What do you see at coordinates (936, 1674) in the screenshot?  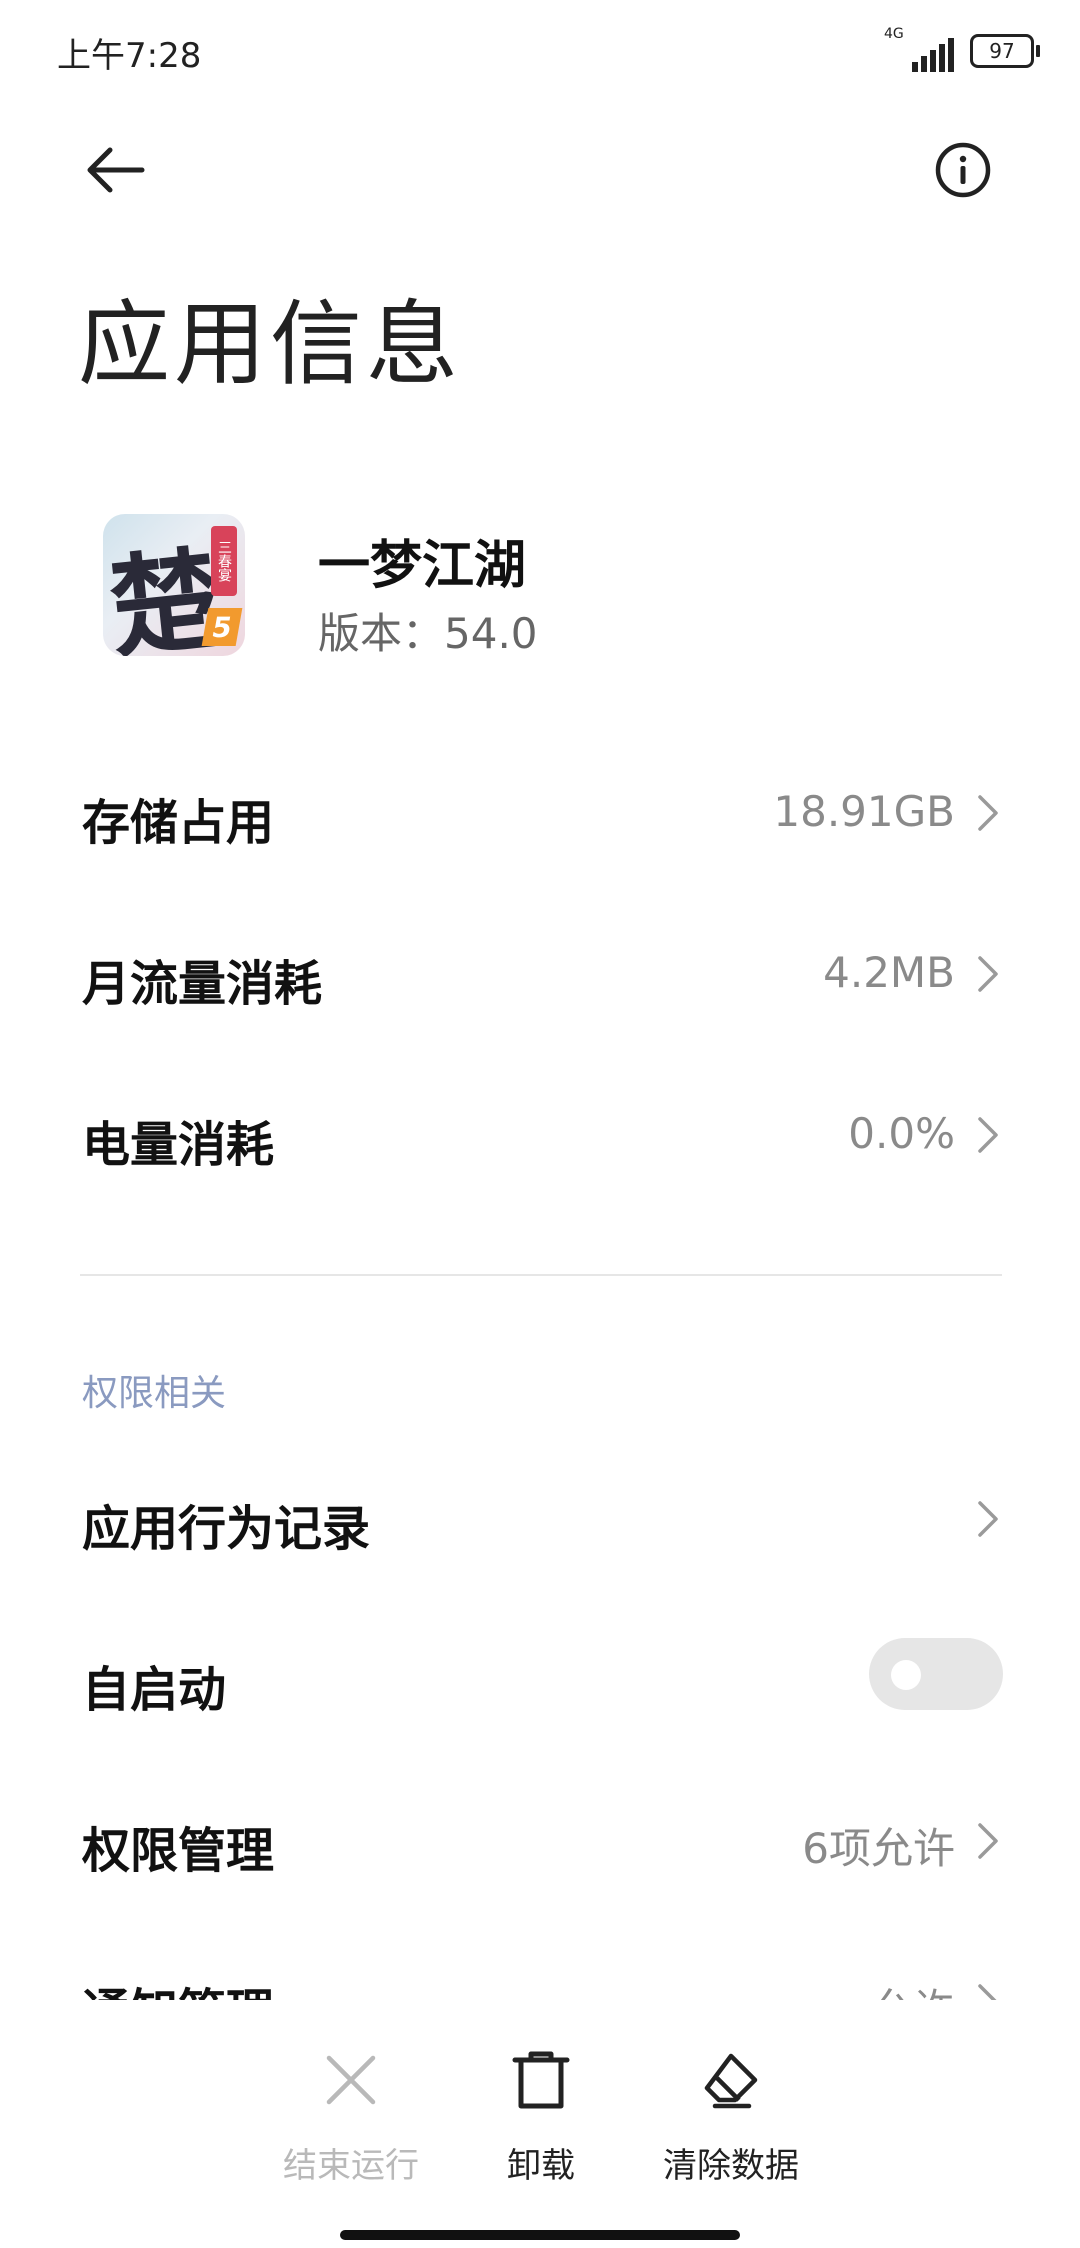 I see `autostart-toggle` at bounding box center [936, 1674].